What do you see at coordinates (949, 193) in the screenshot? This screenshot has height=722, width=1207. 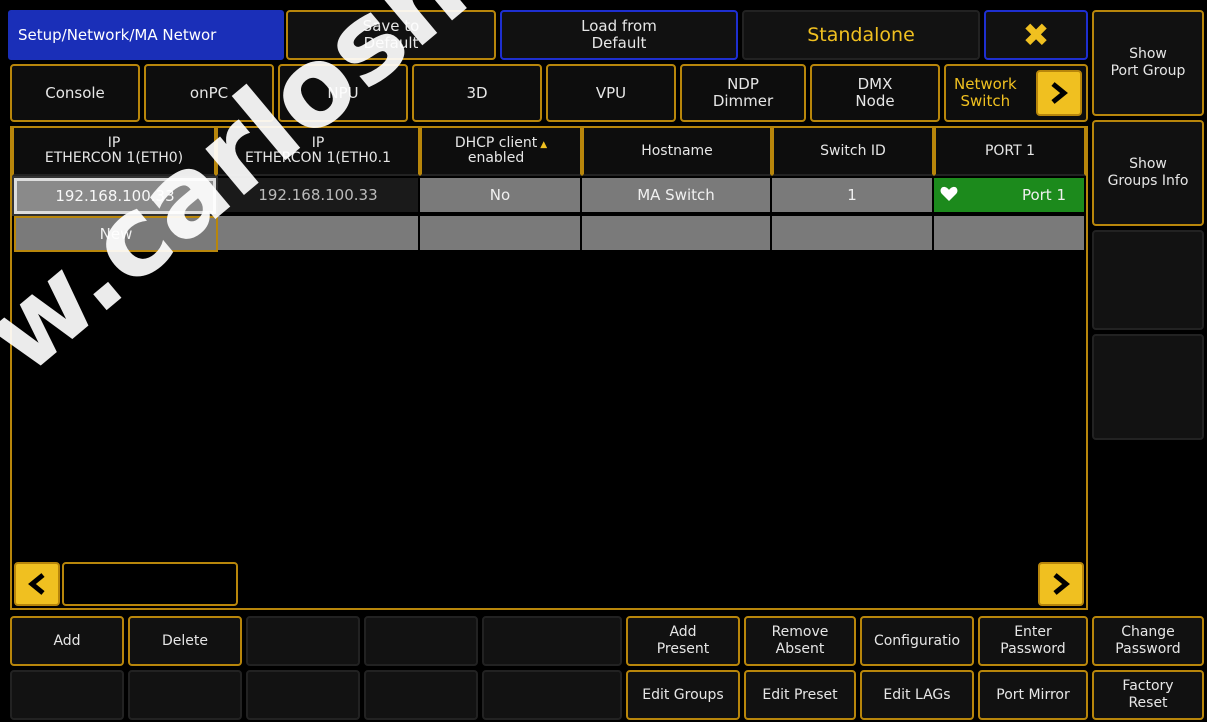 I see `heart-icon` at bounding box center [949, 193].